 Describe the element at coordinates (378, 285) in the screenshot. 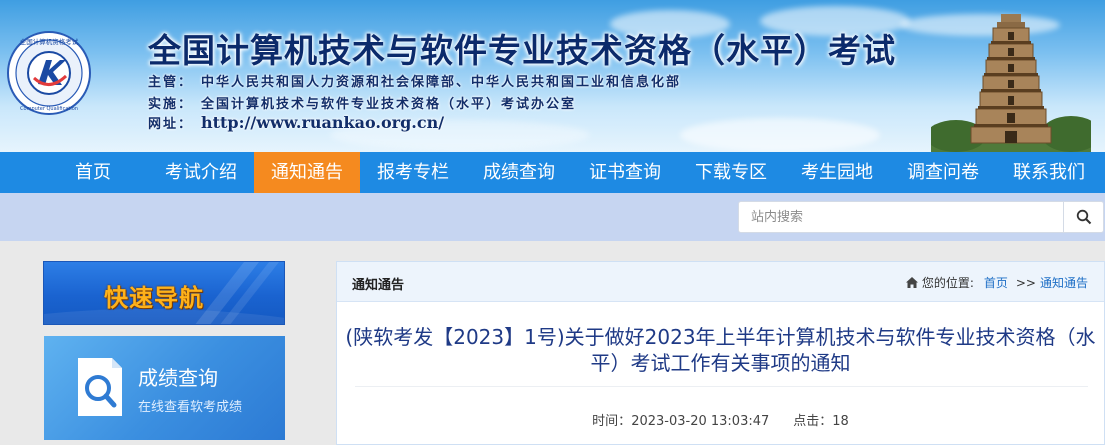

I see `panel-title: 通知通告` at that location.